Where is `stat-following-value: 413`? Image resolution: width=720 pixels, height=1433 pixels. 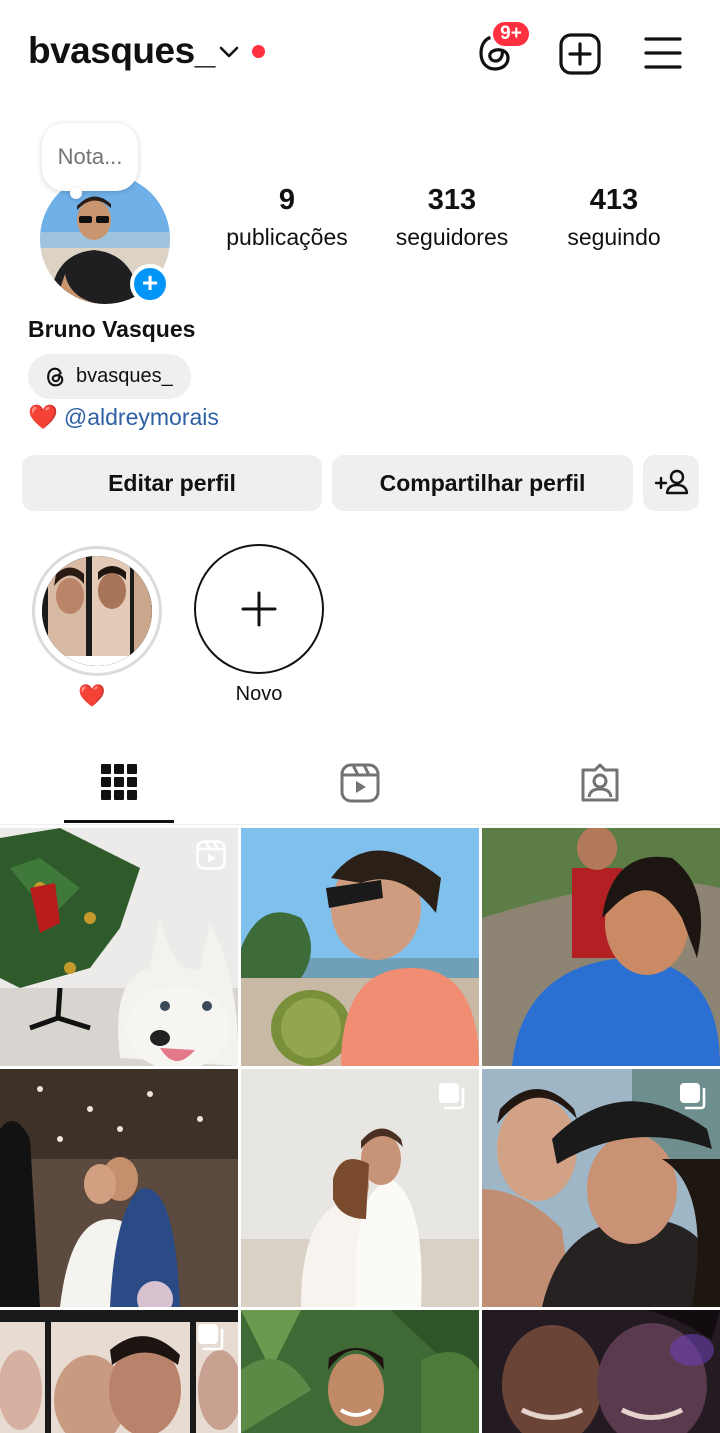 stat-following-value: 413 is located at coordinates (614, 200).